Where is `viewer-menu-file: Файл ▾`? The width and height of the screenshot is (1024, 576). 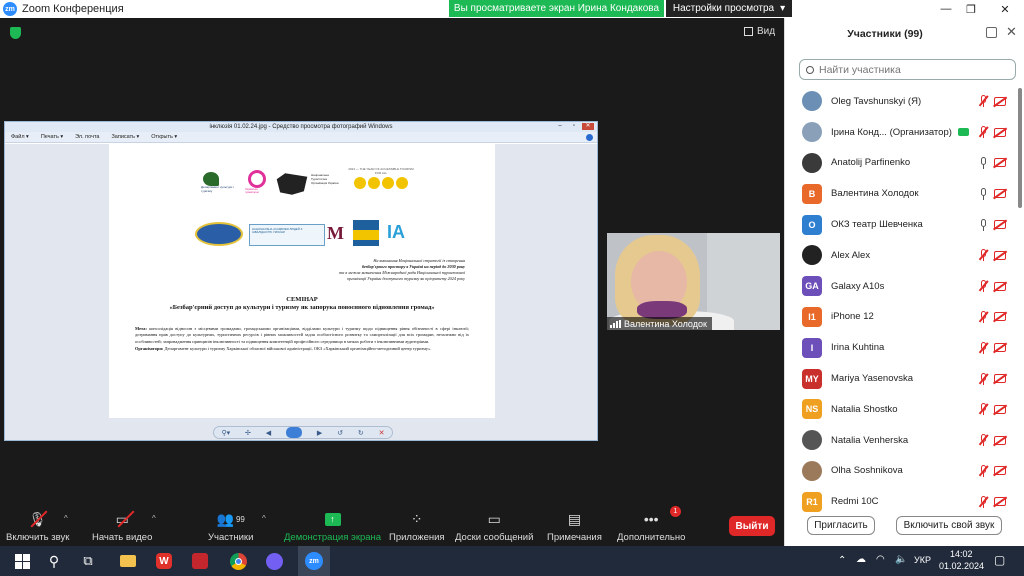 viewer-menu-file: Файл ▾ is located at coordinates (20, 137).